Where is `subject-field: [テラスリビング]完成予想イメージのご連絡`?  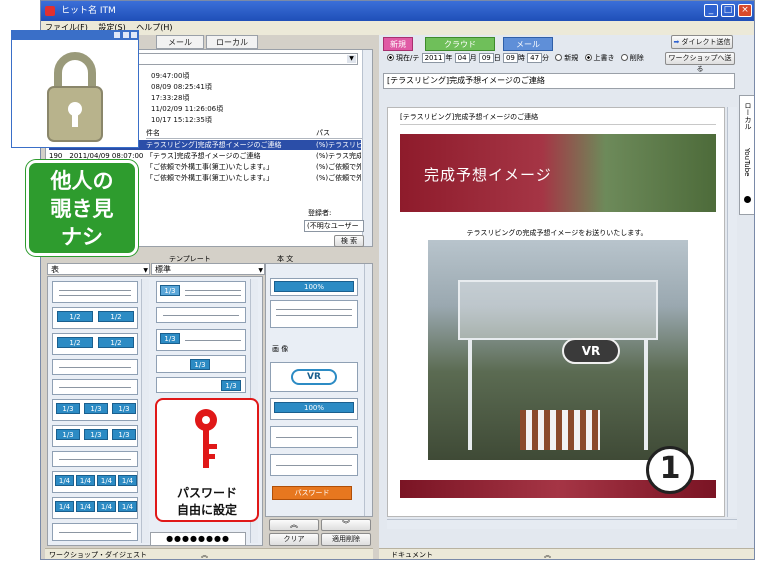
subject-field: [テラスリビング]完成予想イメージのご連絡 is located at coordinates (559, 81).